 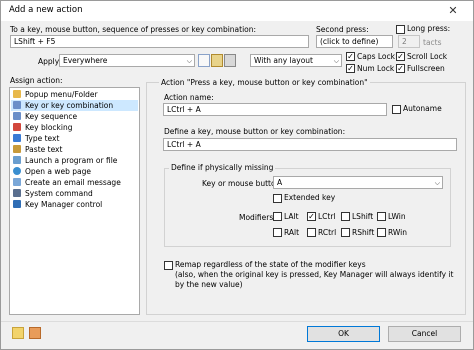 What do you see at coordinates (397, 216) in the screenshot?
I see `modifier-lwin-label: LWin` at bounding box center [397, 216].